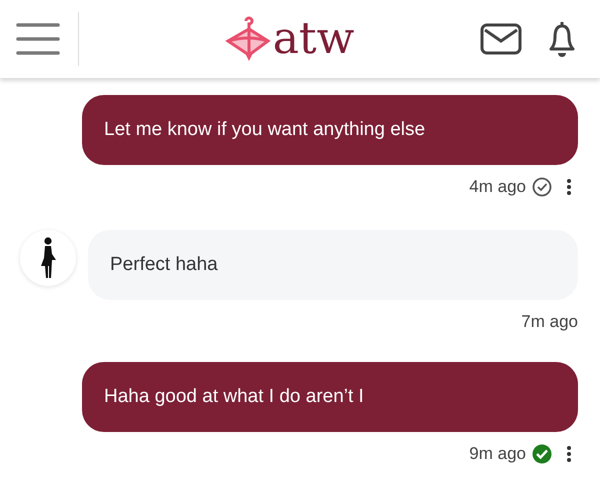 This screenshot has height=480, width=600. I want to click on mail-icon, so click(501, 39).